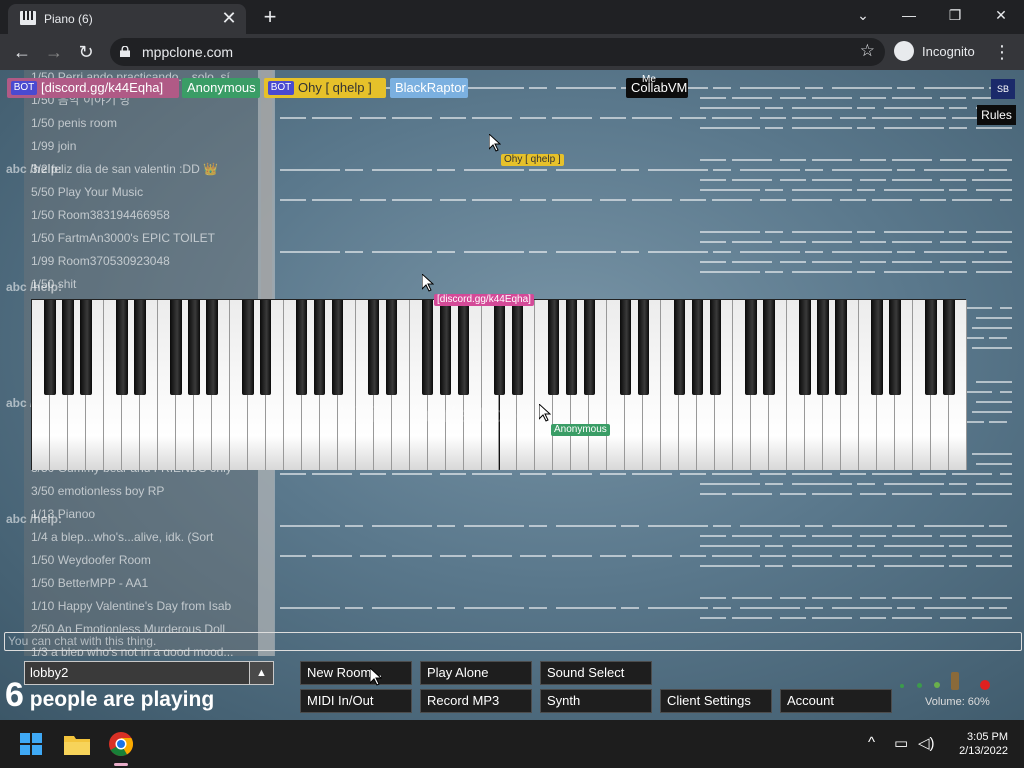  I want to click on file-explorer-icon, so click(77, 744).